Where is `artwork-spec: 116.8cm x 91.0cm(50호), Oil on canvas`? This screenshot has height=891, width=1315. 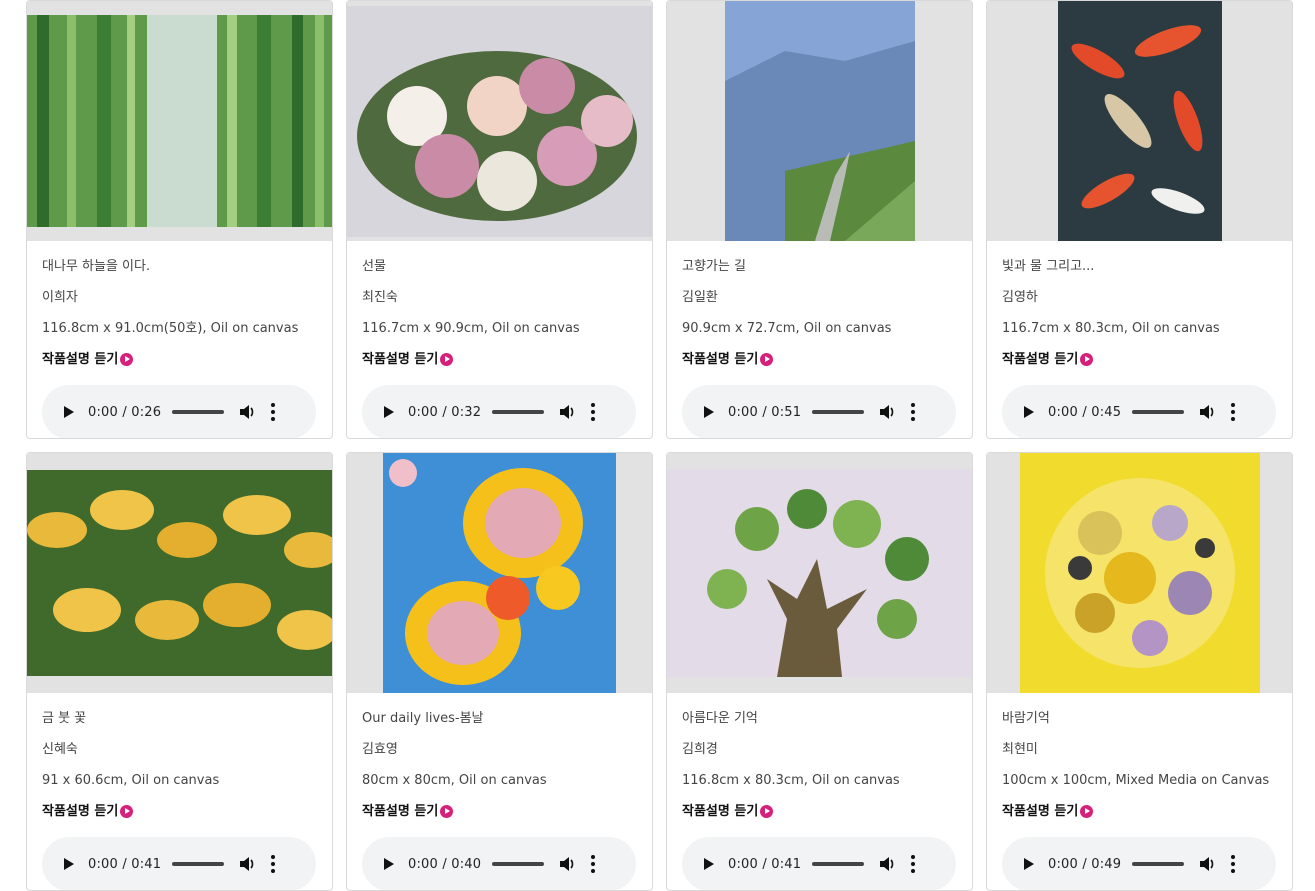
artwork-spec: 116.8cm x 91.0cm(50호), Oil on canvas is located at coordinates (170, 328).